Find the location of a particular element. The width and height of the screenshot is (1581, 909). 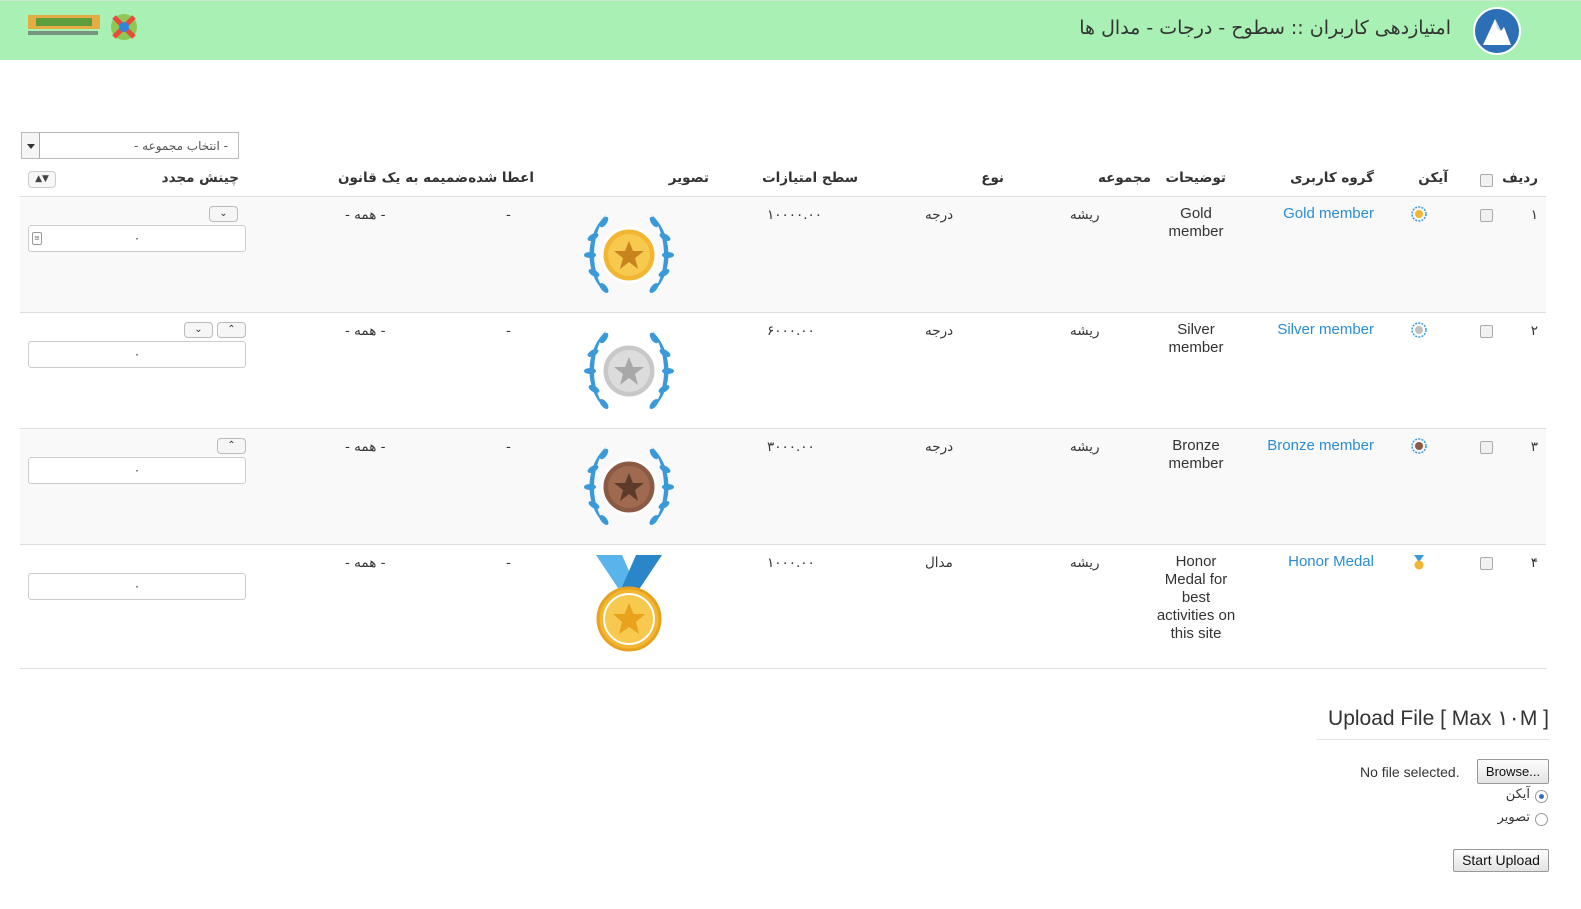

th-group: گروه کاربری is located at coordinates (1332, 178).